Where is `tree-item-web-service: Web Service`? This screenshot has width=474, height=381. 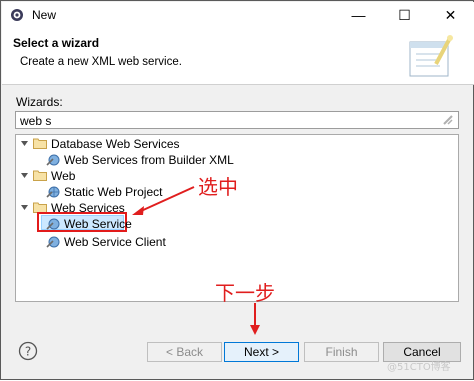 tree-item-web-service: Web Service is located at coordinates (89, 224).